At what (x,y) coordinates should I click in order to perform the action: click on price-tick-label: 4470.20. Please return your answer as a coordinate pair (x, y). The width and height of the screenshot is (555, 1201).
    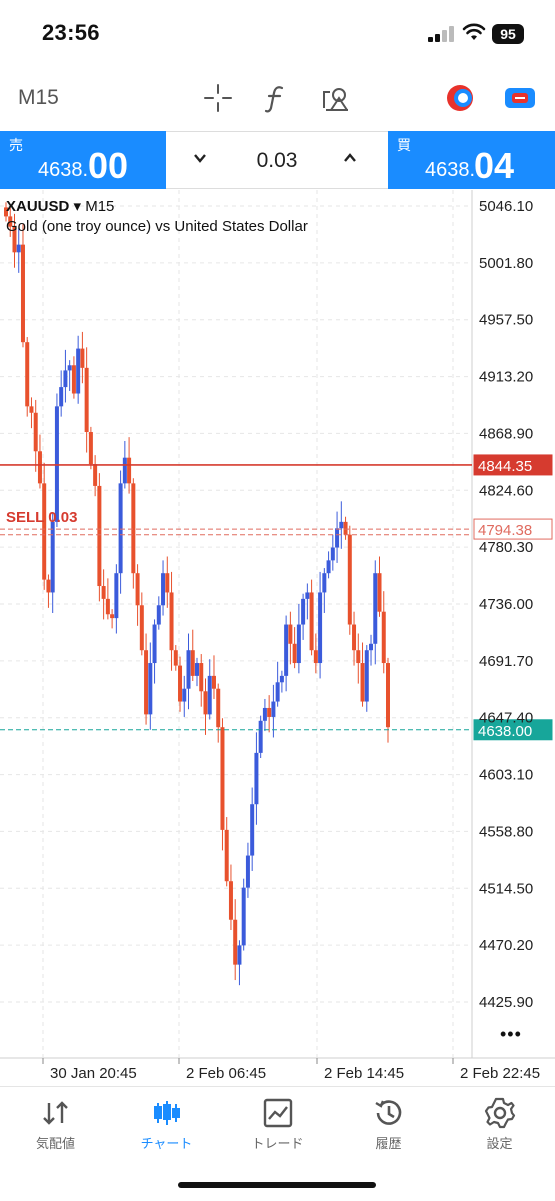
    Looking at the image, I should click on (506, 945).